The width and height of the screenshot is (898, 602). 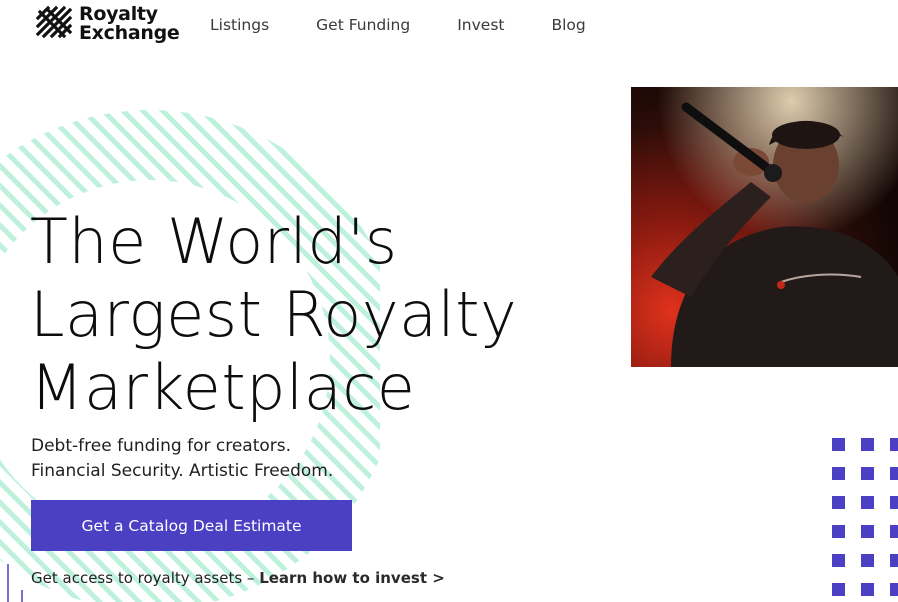 I want to click on headline-line2: Largest Royalty, so click(x=274, y=314).